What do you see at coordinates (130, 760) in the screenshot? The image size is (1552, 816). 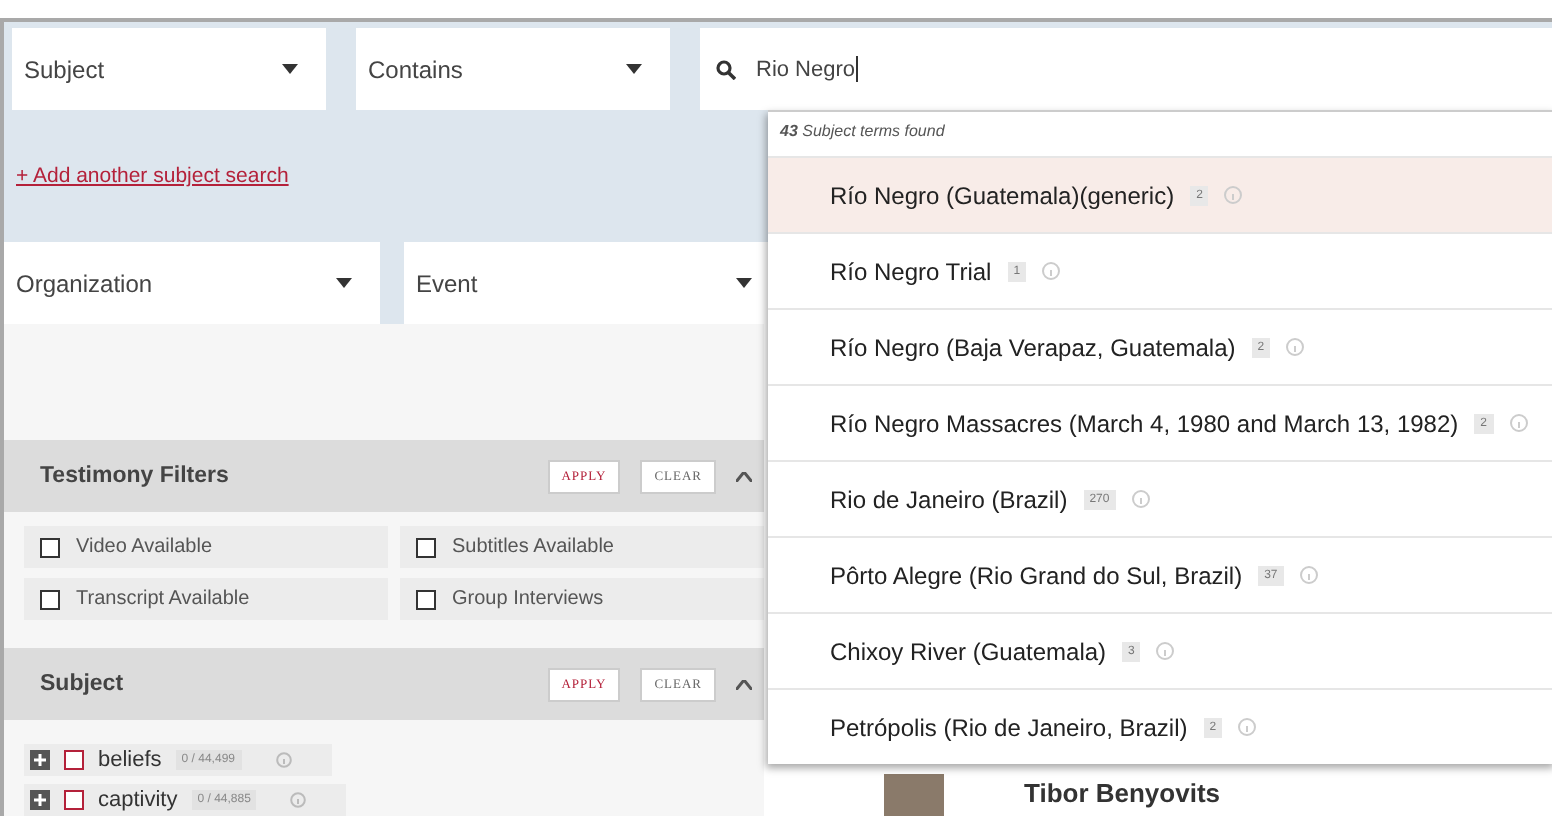 I see `term-label: beliefs` at bounding box center [130, 760].